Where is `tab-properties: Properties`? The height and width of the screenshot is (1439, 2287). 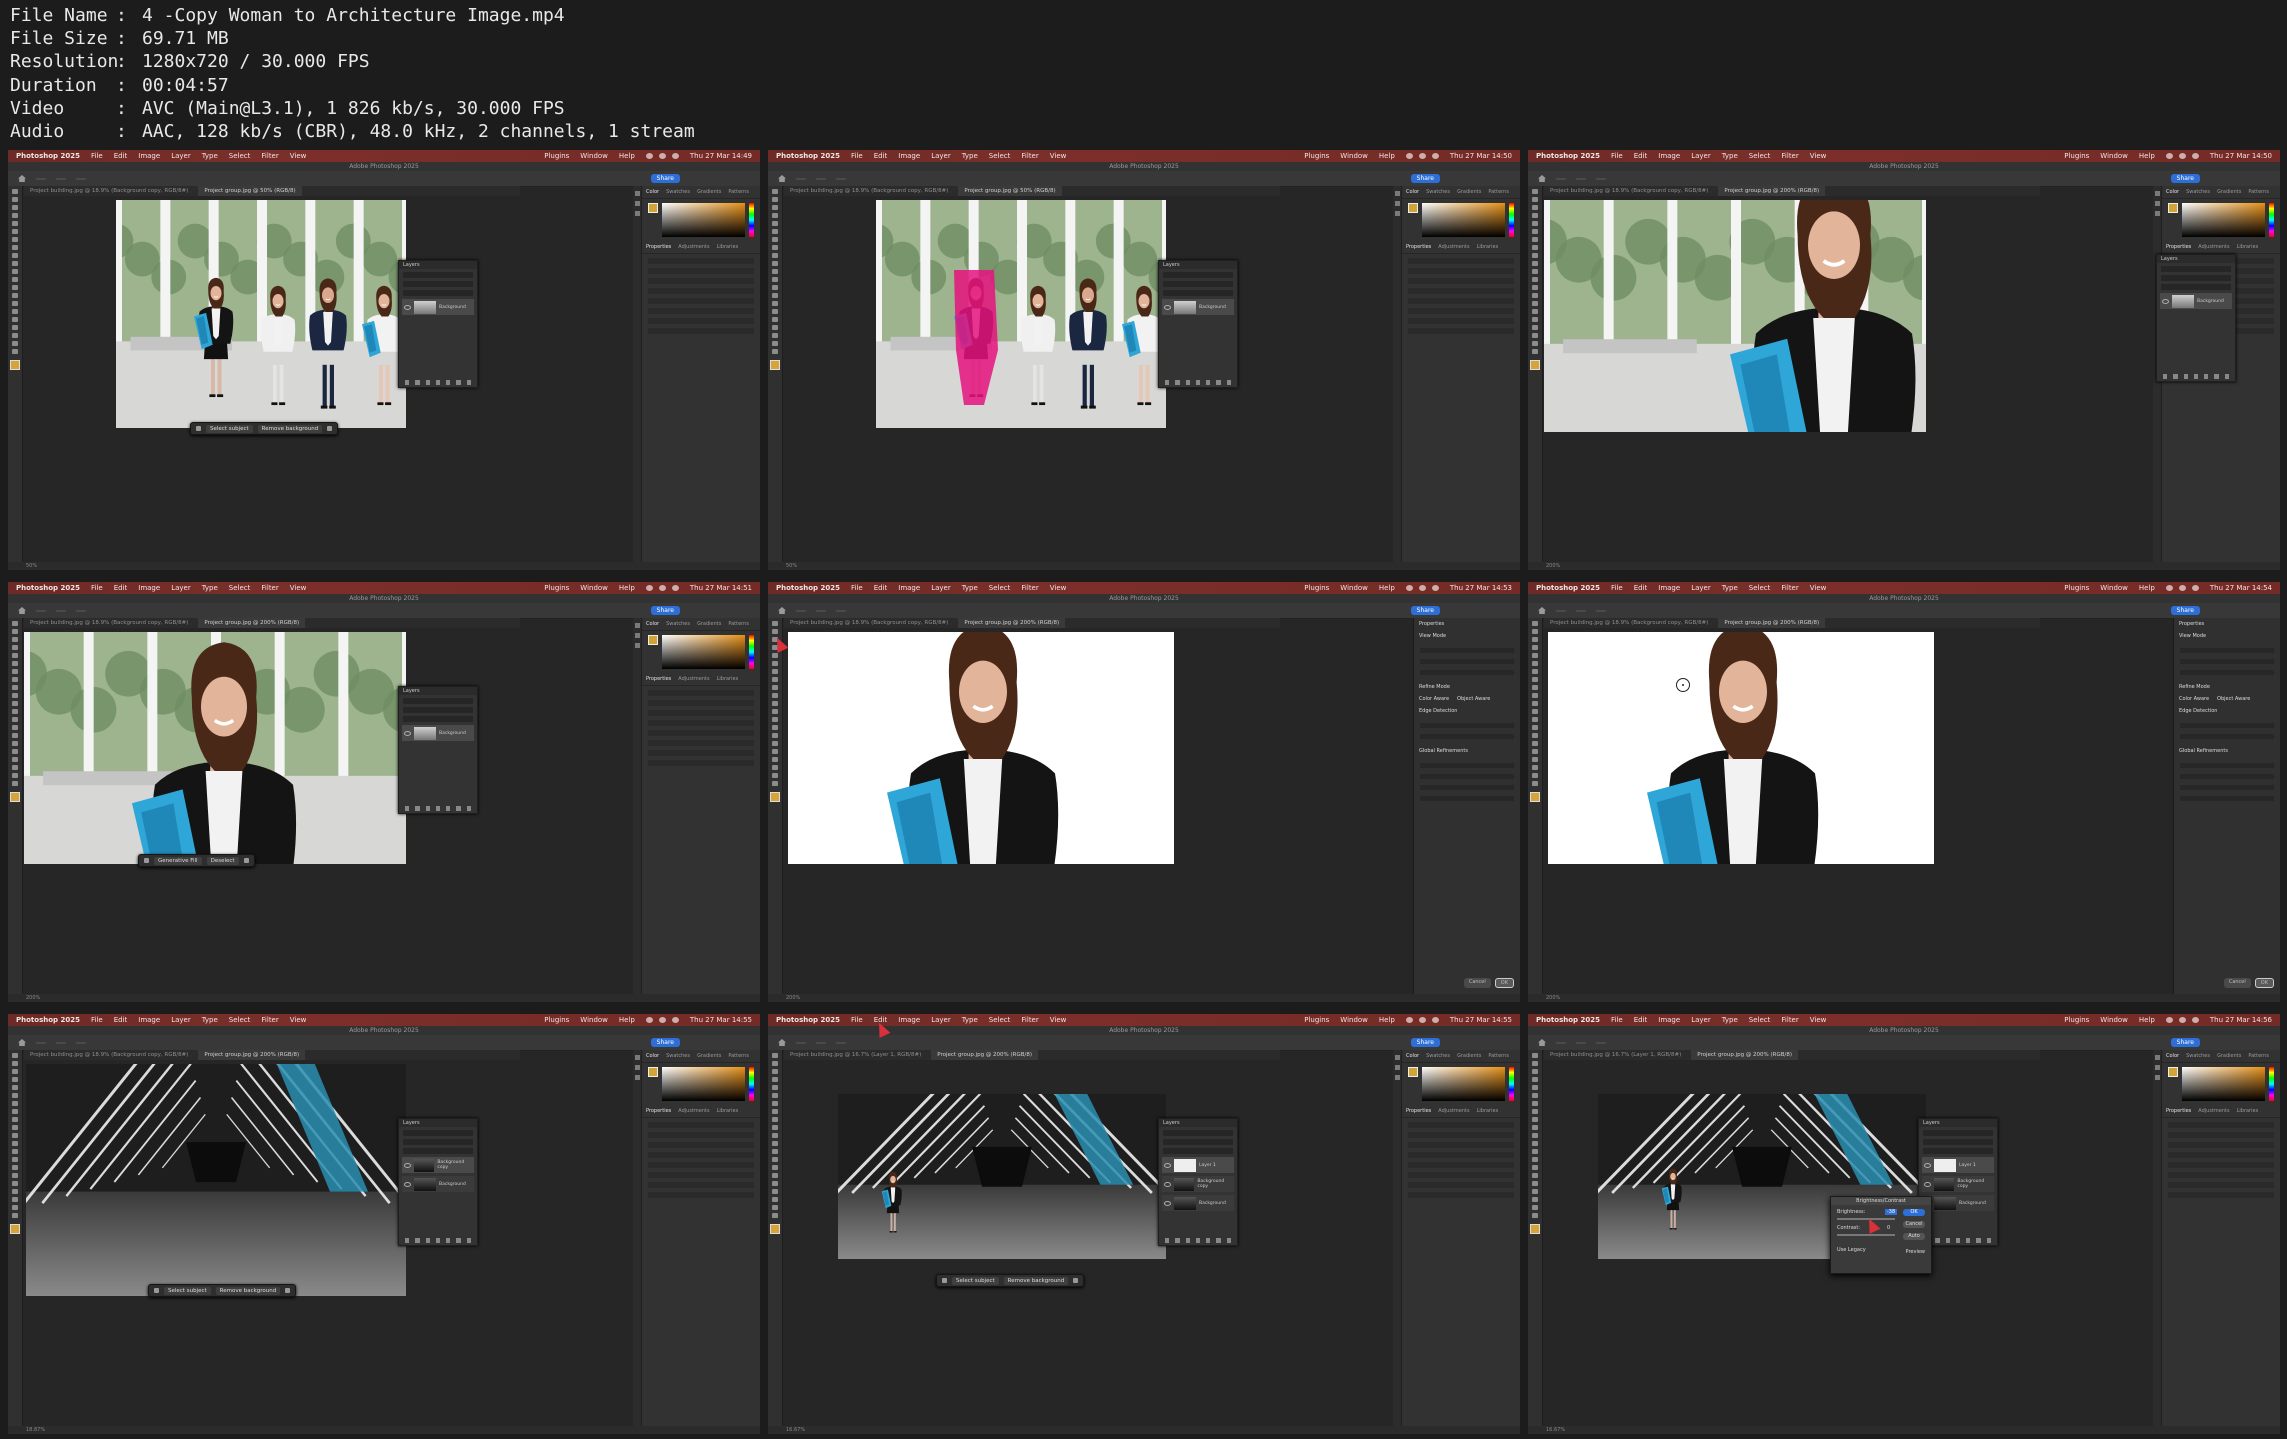
tab-properties: Properties is located at coordinates (2178, 247).